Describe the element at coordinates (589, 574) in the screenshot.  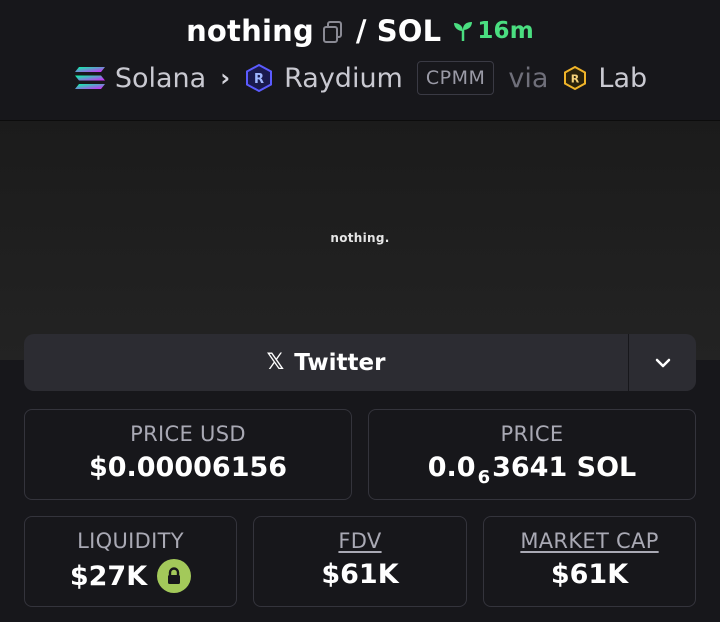
I see `market-cap-value: $61K` at that location.